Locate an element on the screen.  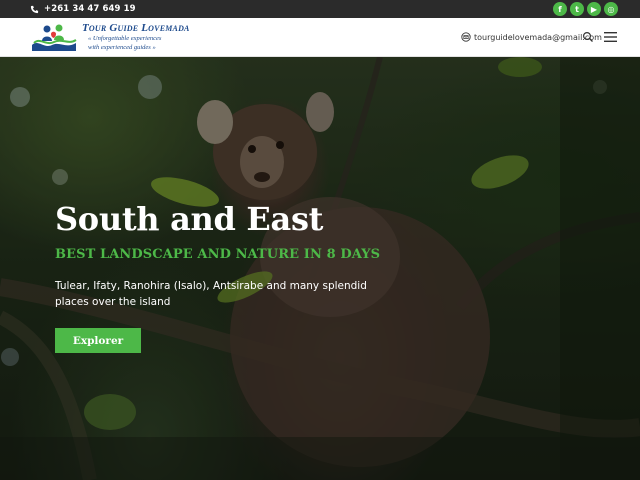
brand-name: Tour Guide Lovemada is located at coordinates (136, 28).